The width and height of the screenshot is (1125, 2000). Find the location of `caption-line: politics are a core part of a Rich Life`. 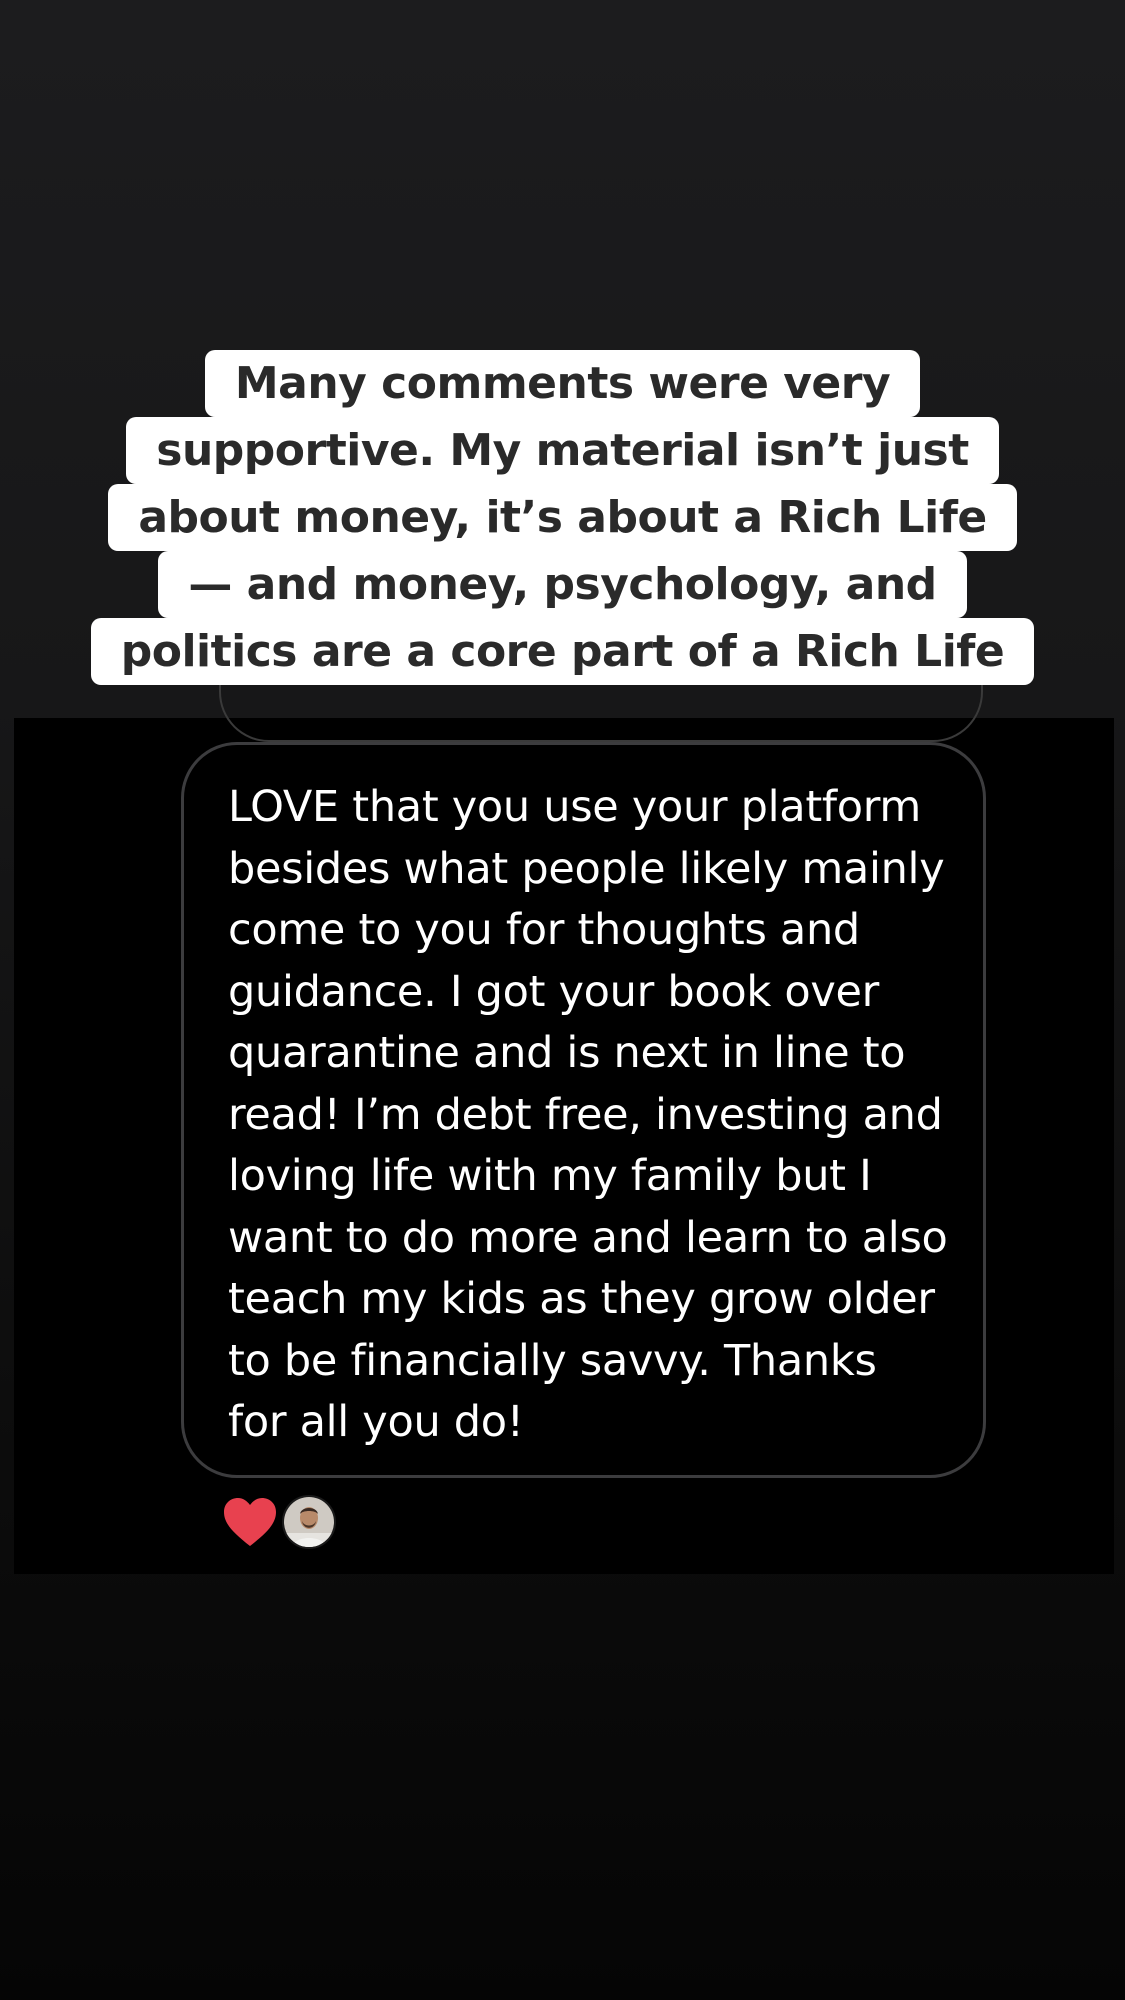

caption-line: politics are a core part of a Rich Life is located at coordinates (562, 651).